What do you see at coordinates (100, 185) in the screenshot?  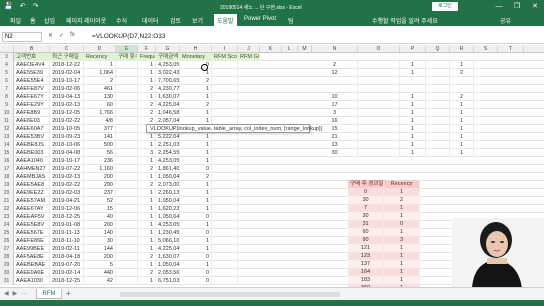 I see `table-cell: 290` at bounding box center [100, 185].